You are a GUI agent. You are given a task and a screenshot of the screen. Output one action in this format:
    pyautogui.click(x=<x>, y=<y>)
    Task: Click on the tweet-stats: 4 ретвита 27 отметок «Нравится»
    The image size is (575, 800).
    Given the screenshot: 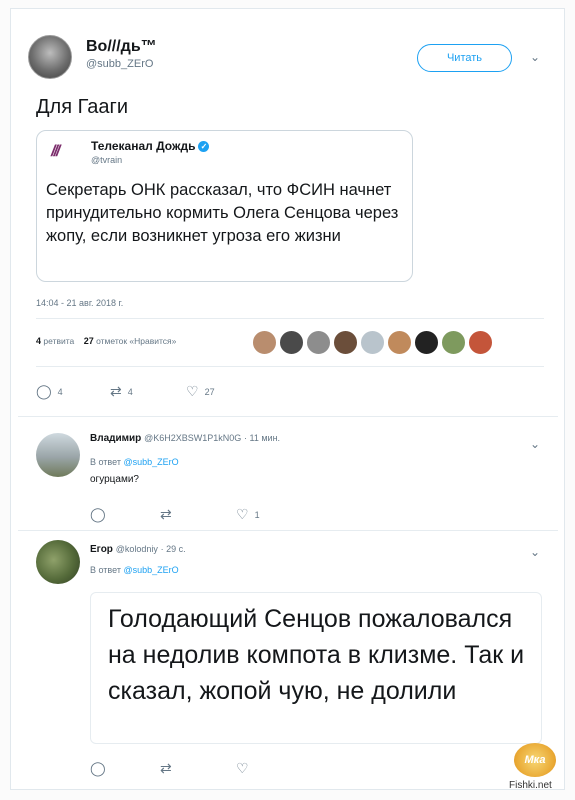 What is the action you would take?
    pyautogui.click(x=106, y=341)
    